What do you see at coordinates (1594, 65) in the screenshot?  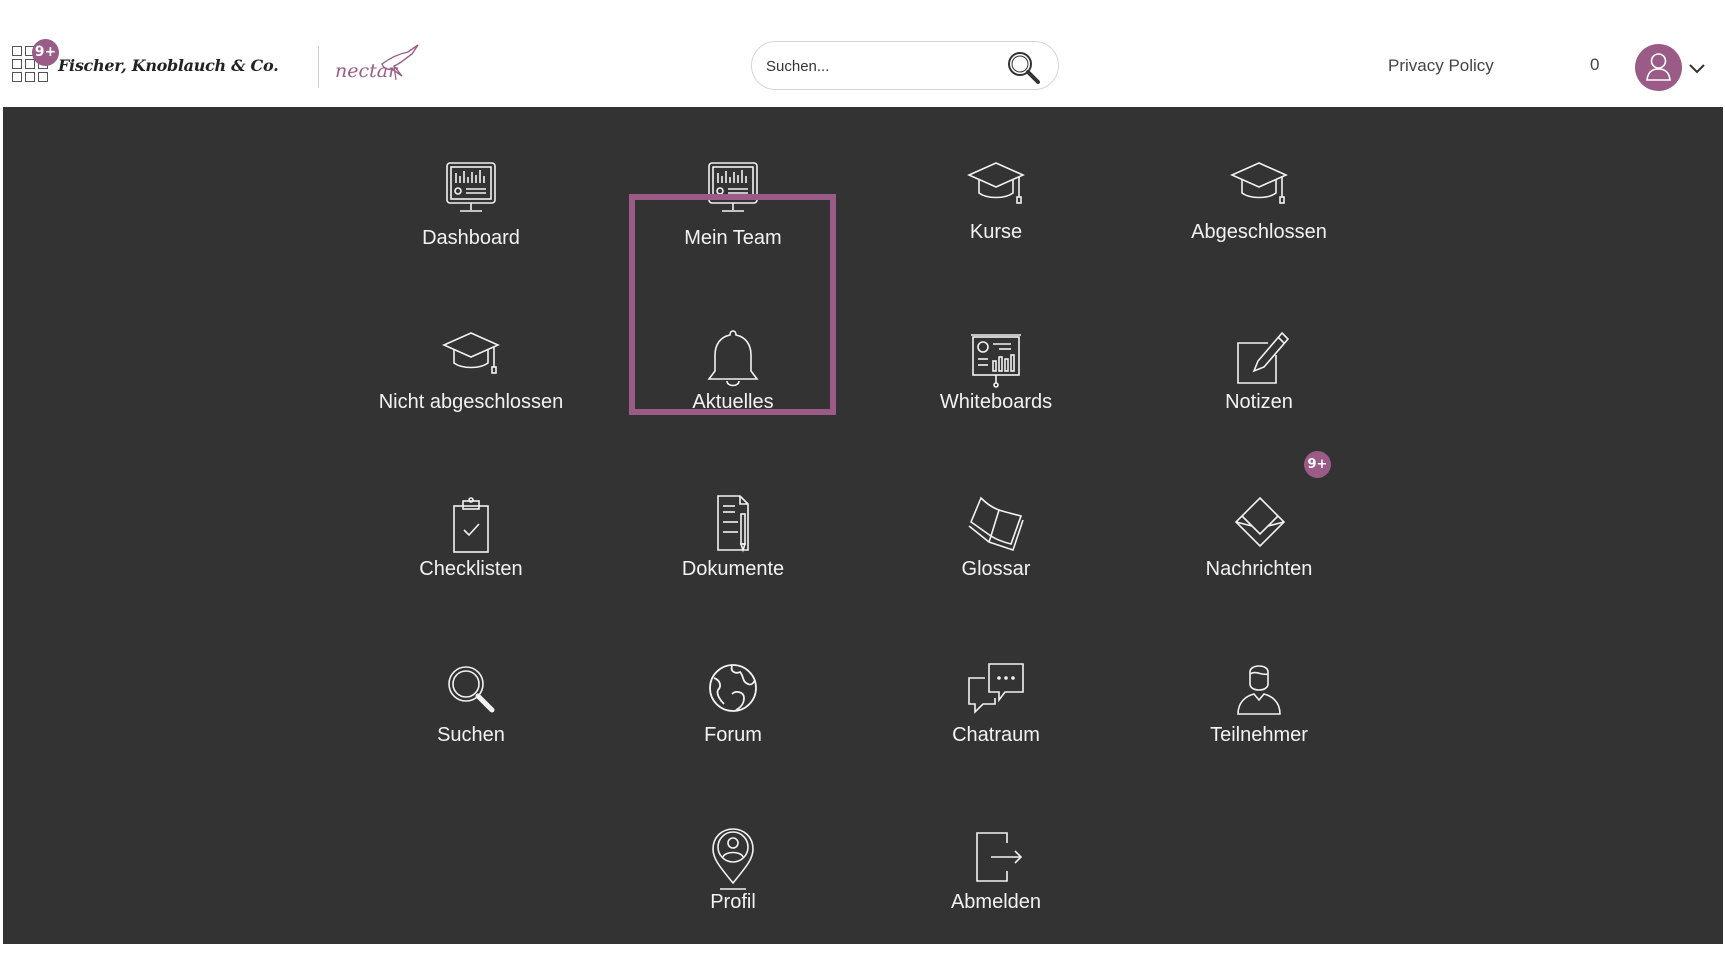 I see `notification-count: 0` at bounding box center [1594, 65].